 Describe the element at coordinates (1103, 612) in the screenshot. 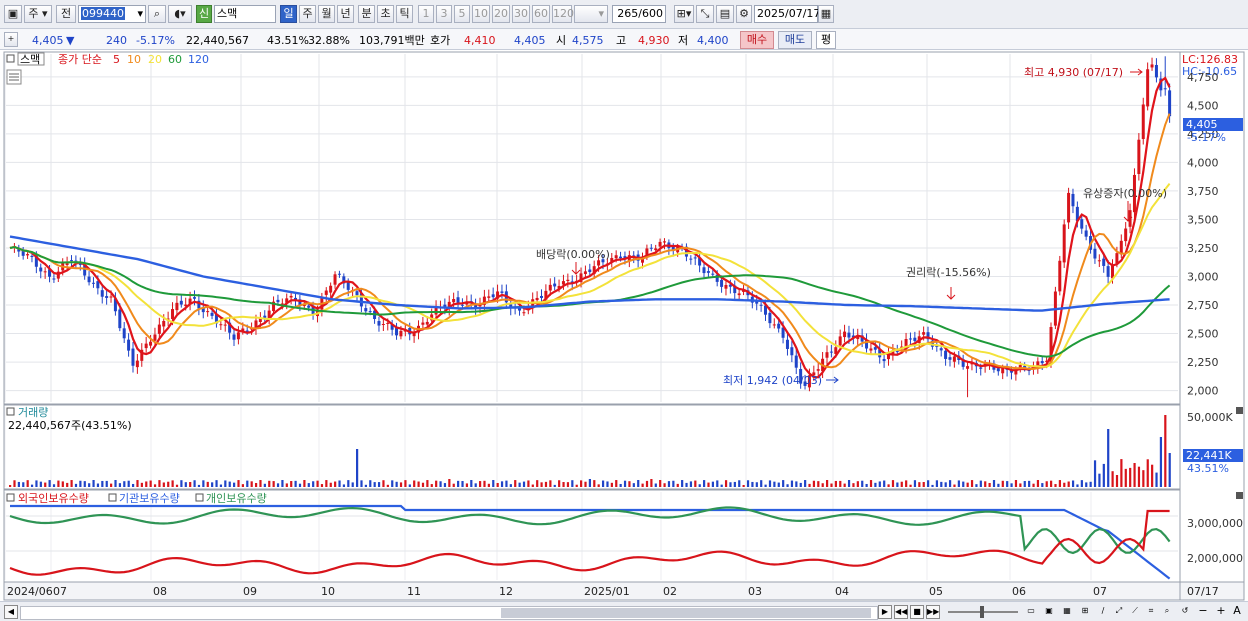

I see `trend-line-icon: ∕` at that location.